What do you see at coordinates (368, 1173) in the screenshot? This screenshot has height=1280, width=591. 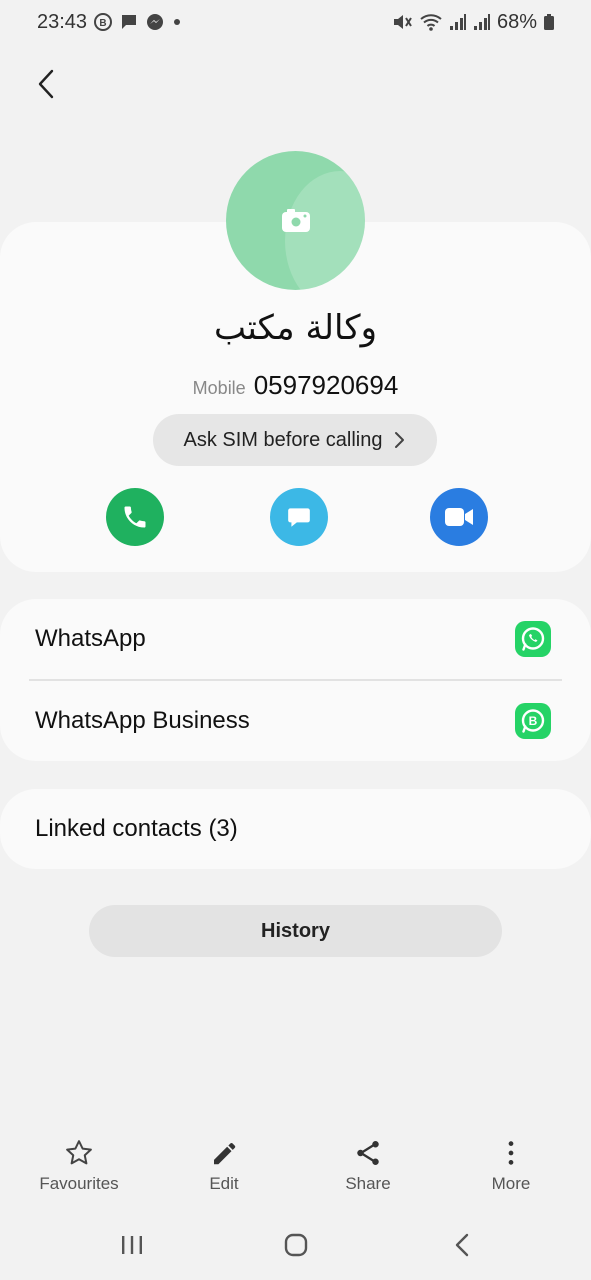 I see `share-button: Share` at bounding box center [368, 1173].